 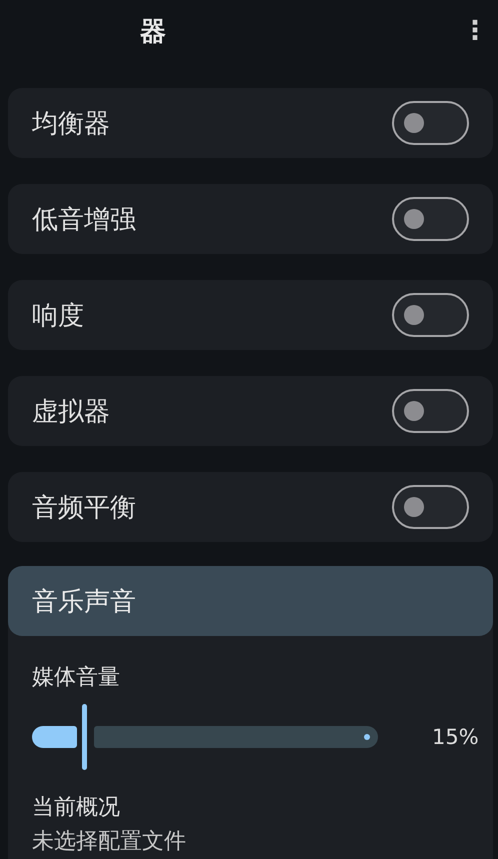 I want to click on section-header: 音乐声音, so click(x=250, y=601).